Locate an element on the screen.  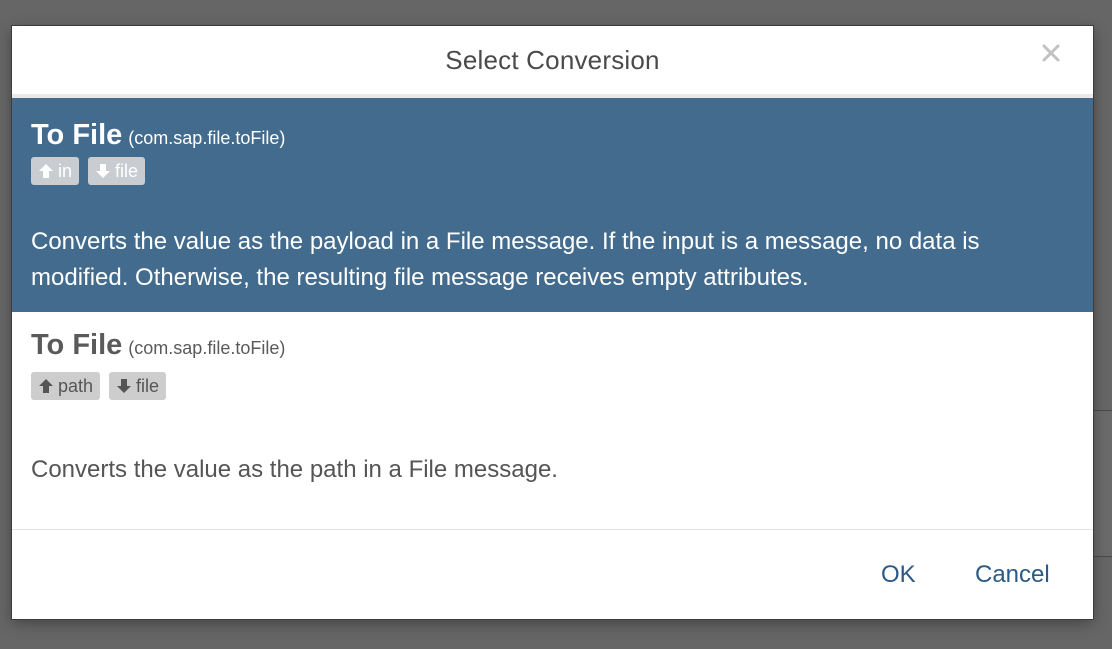
port-badges: path file is located at coordinates (99, 386).